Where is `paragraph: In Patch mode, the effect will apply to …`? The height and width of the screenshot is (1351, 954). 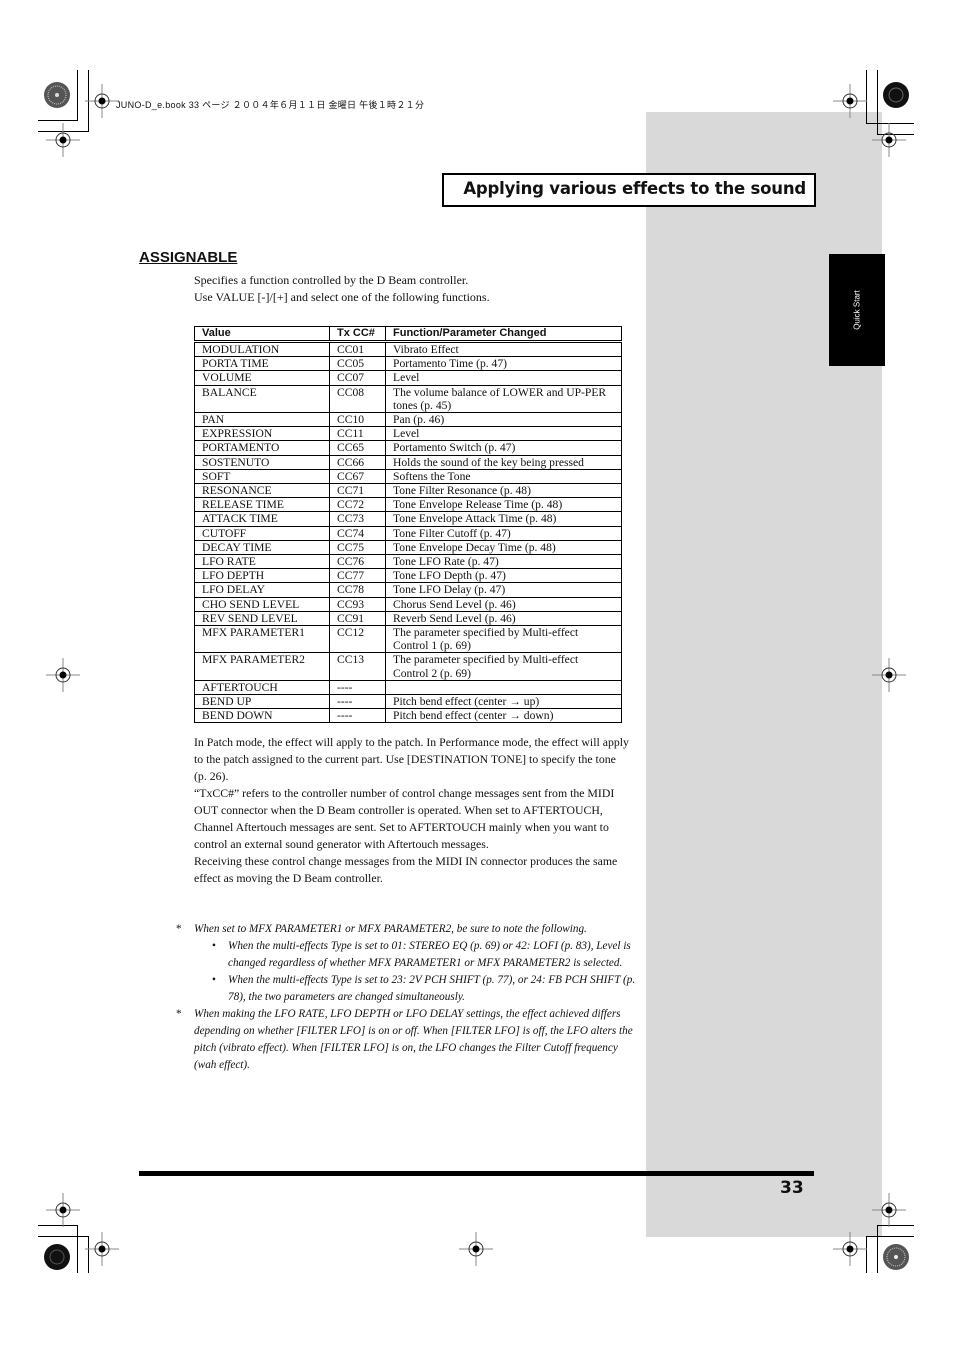 paragraph: In Patch mode, the effect will apply to … is located at coordinates (411, 759).